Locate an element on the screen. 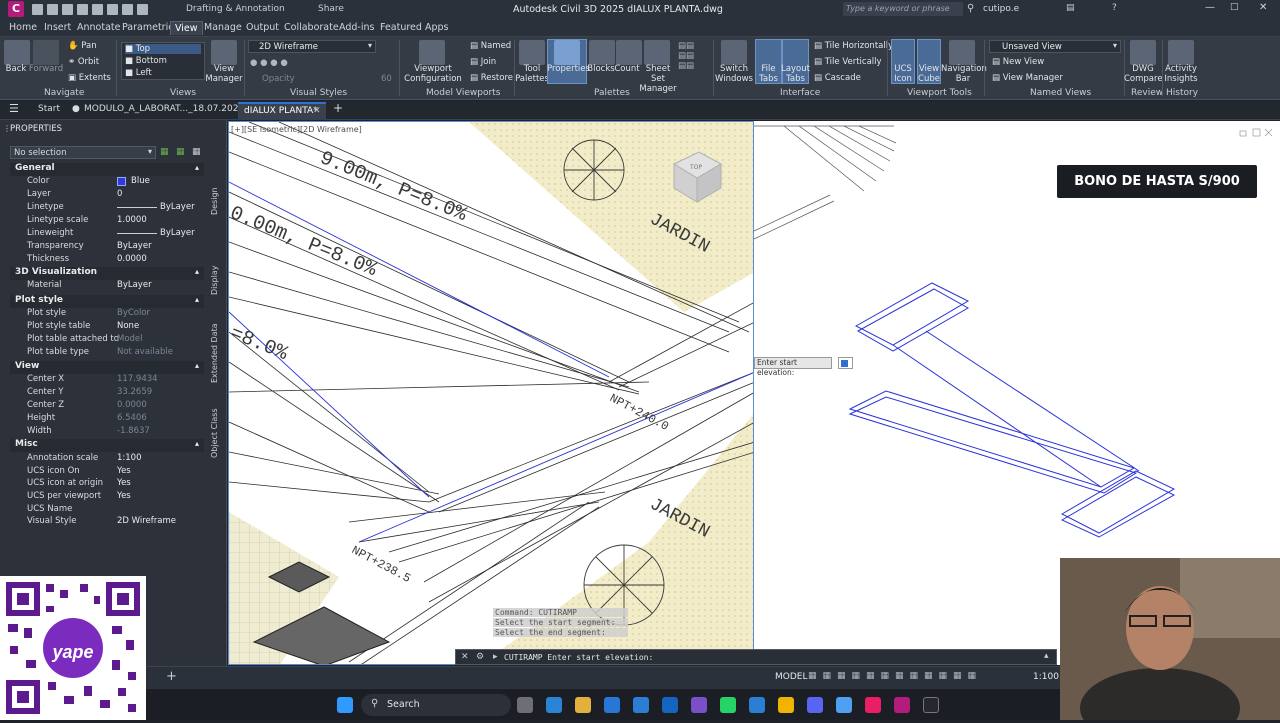  edge-icon is located at coordinates (612, 705).